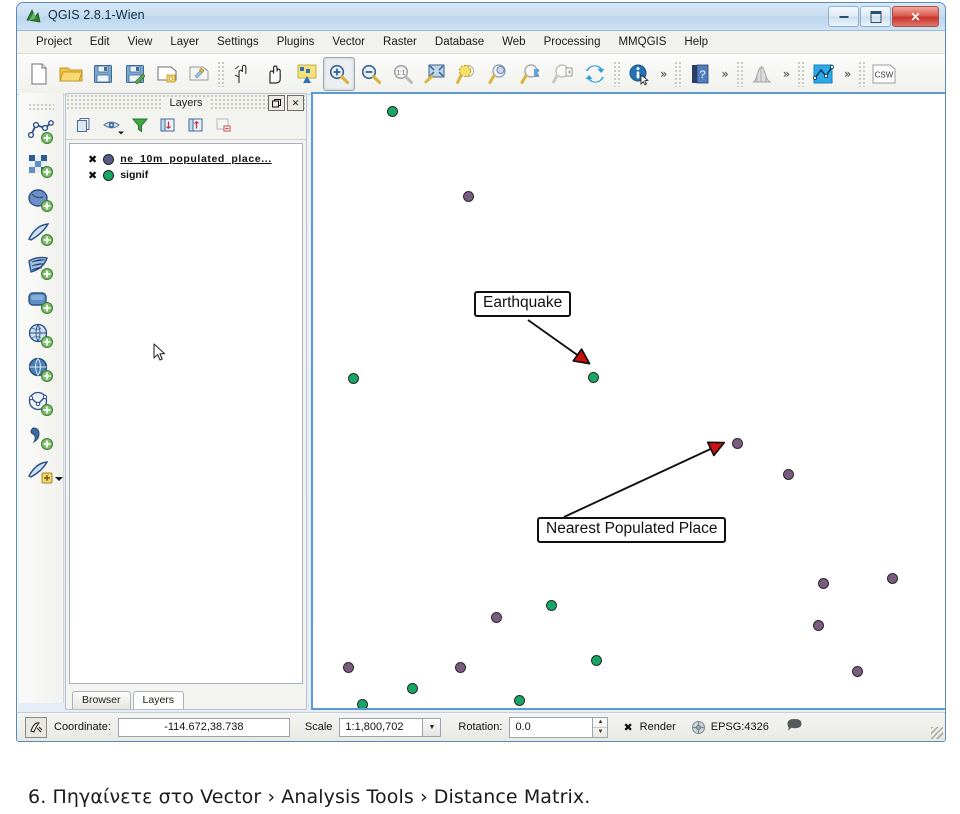  I want to click on zoom-next-button, so click(563, 74).